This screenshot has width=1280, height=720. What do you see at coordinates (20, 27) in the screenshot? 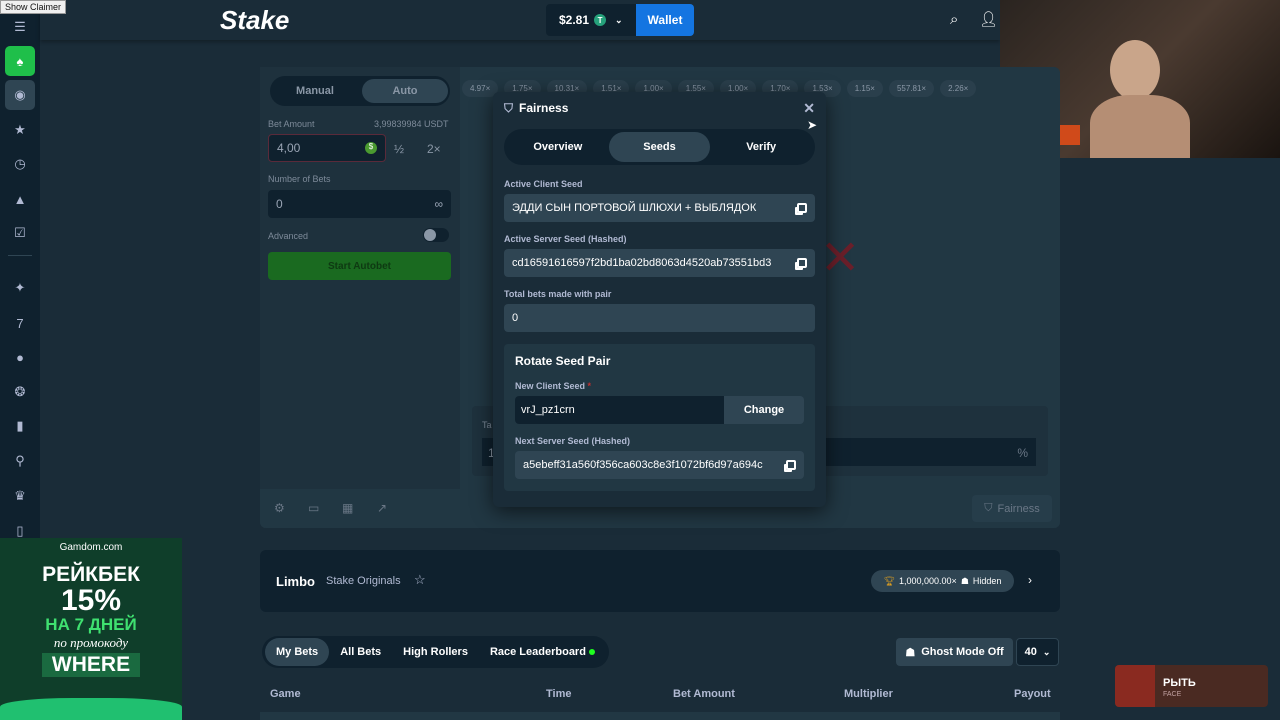
I see `menu-icon: ☰` at bounding box center [20, 27].